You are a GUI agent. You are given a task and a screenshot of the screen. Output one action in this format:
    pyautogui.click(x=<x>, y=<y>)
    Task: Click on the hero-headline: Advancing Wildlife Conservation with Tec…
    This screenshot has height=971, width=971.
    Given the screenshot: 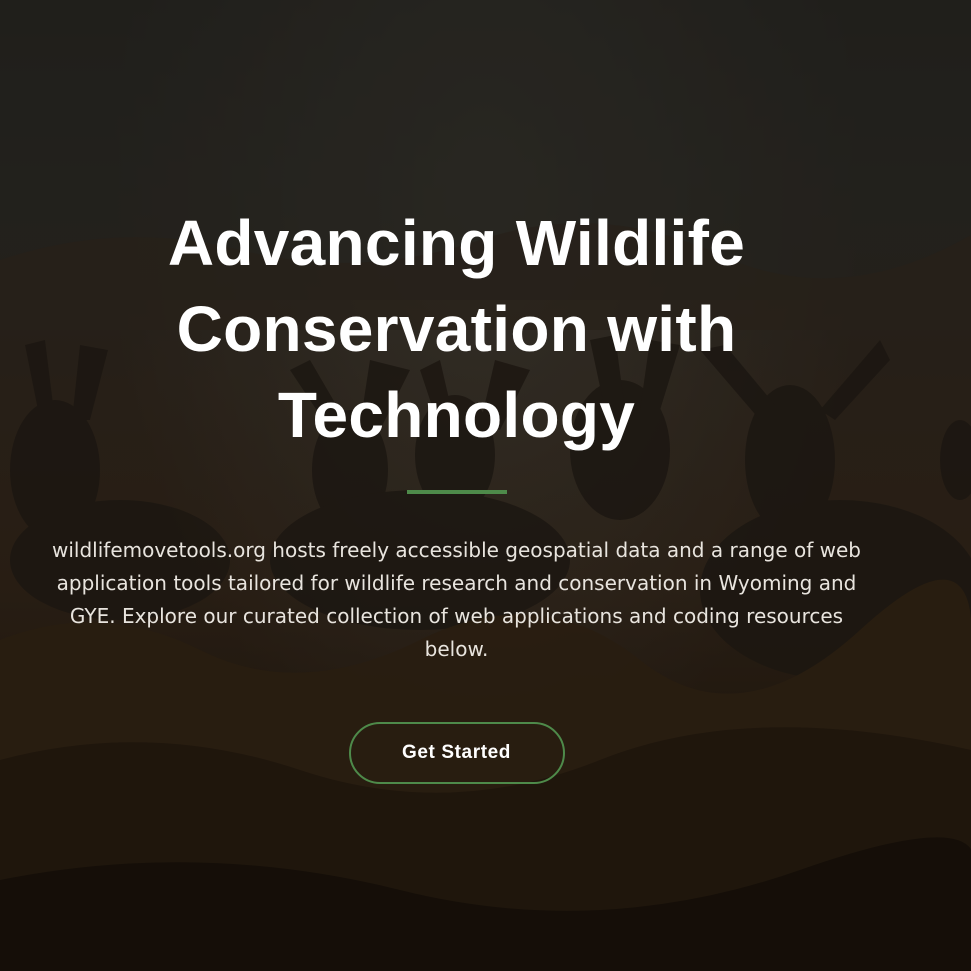 What is the action you would take?
    pyautogui.click(x=456, y=329)
    